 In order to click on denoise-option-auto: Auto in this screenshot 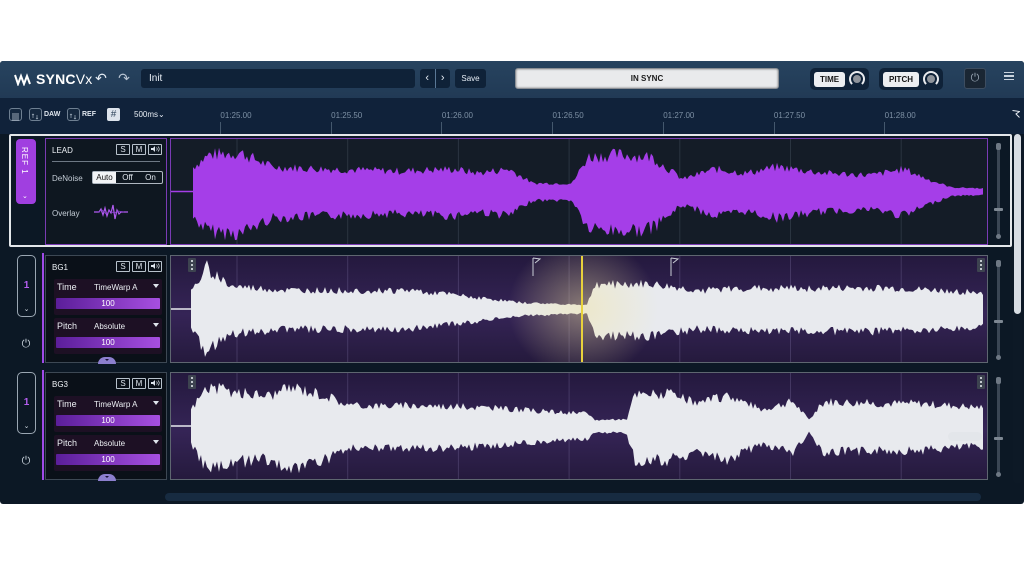, I will do `click(104, 177)`.